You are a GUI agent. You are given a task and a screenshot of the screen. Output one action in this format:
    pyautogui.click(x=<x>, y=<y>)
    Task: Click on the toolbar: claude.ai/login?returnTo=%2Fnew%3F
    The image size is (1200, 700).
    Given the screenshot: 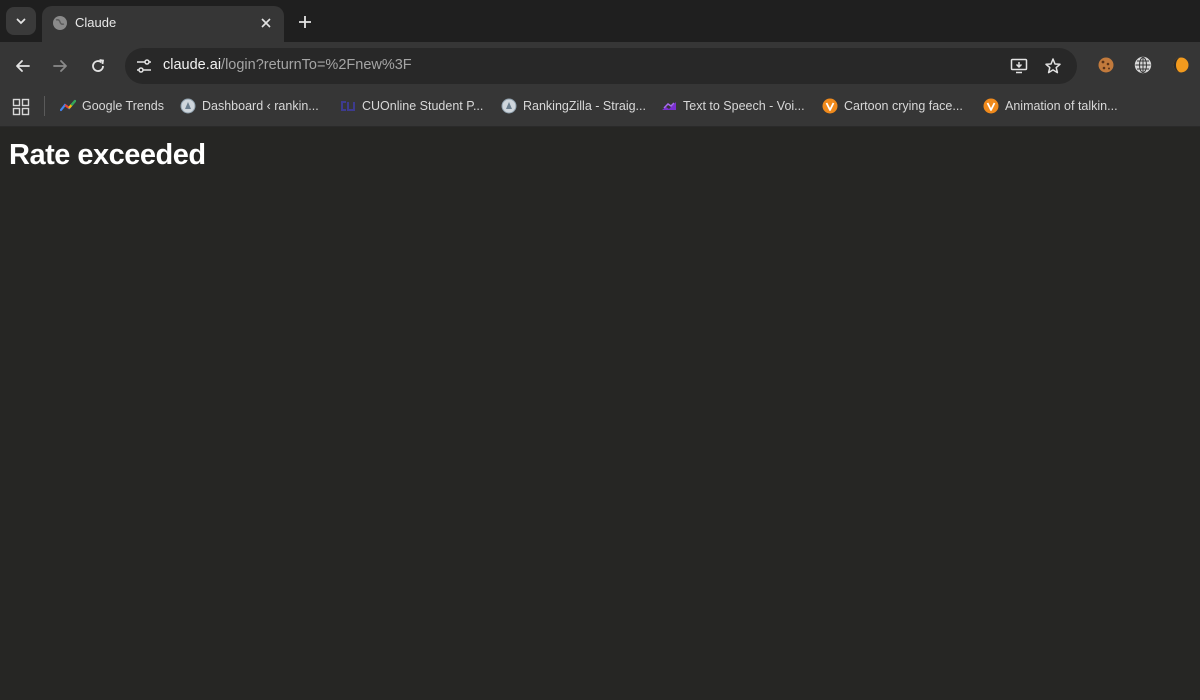 What is the action you would take?
    pyautogui.click(x=600, y=66)
    